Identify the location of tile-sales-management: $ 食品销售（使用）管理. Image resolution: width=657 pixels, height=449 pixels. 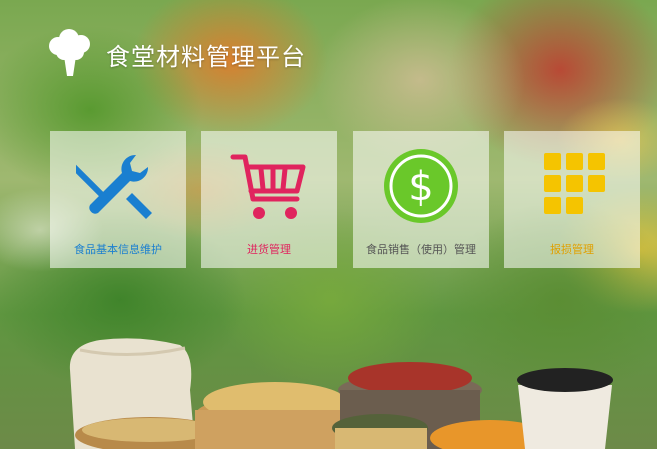
(421, 199).